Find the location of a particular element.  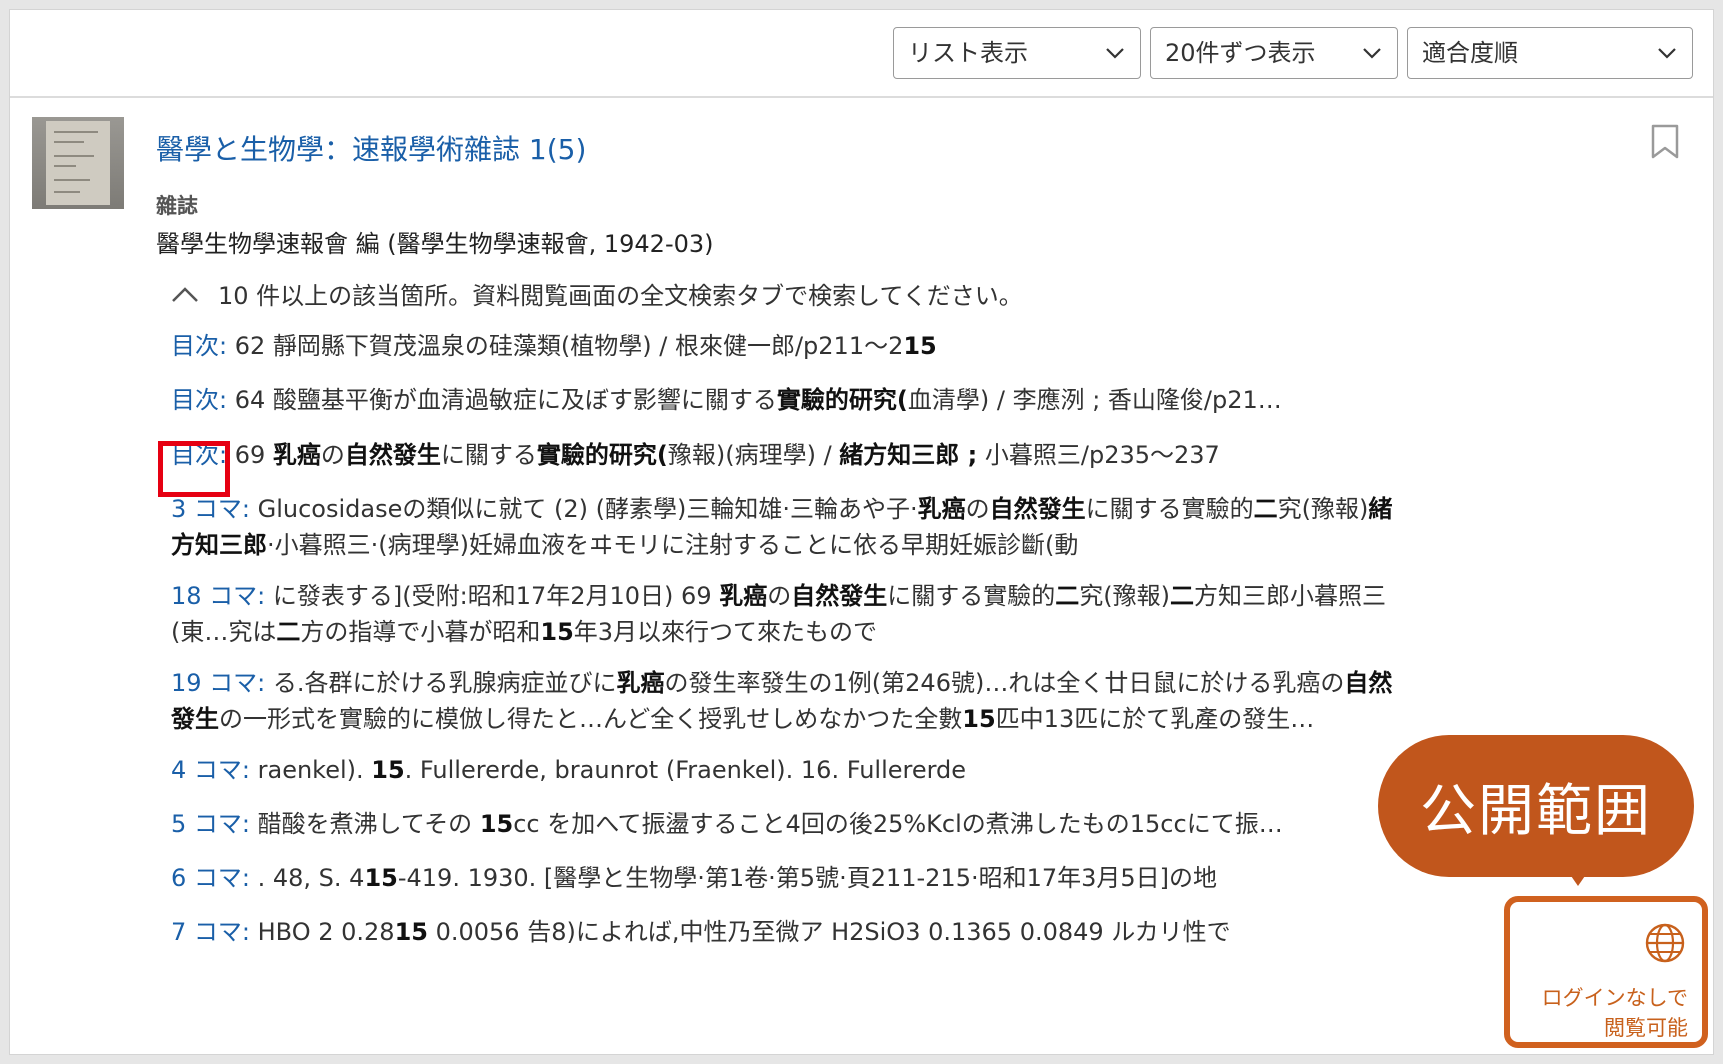

hit-link: 4 コマ: is located at coordinates (210, 770).